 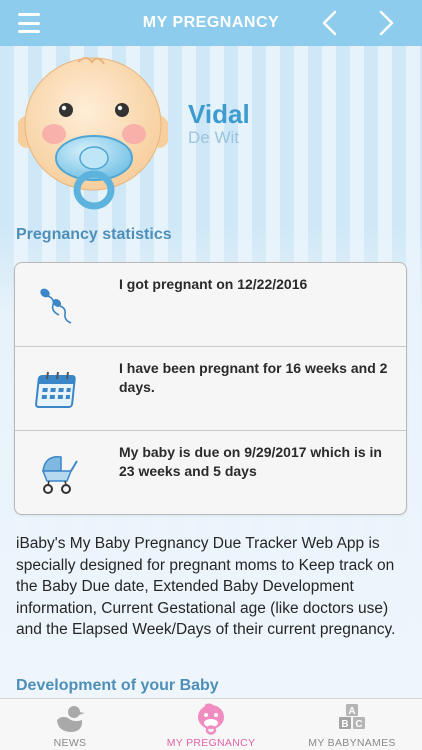 I want to click on abc-blocks-icon: A B C, so click(x=352, y=717).